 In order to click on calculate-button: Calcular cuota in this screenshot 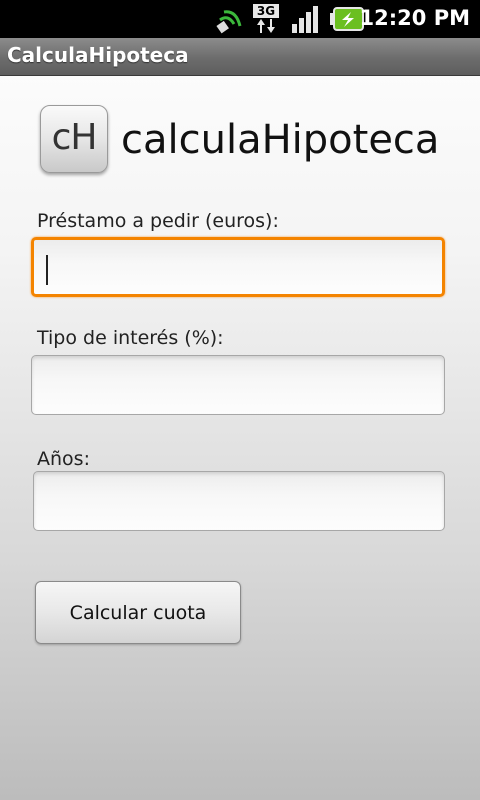, I will do `click(138, 612)`.